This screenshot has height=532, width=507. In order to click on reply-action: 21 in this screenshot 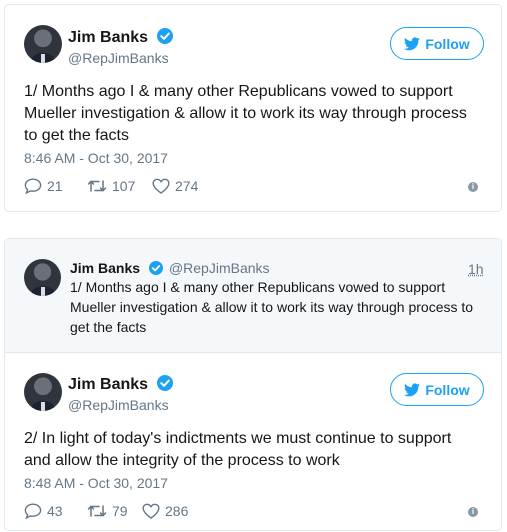, I will do `click(55, 186)`.